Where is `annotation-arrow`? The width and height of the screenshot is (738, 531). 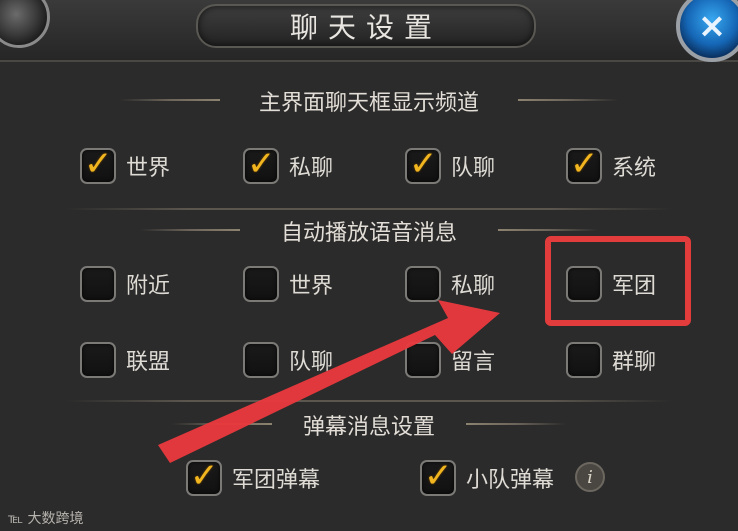
annotation-arrow is located at coordinates (329, 381).